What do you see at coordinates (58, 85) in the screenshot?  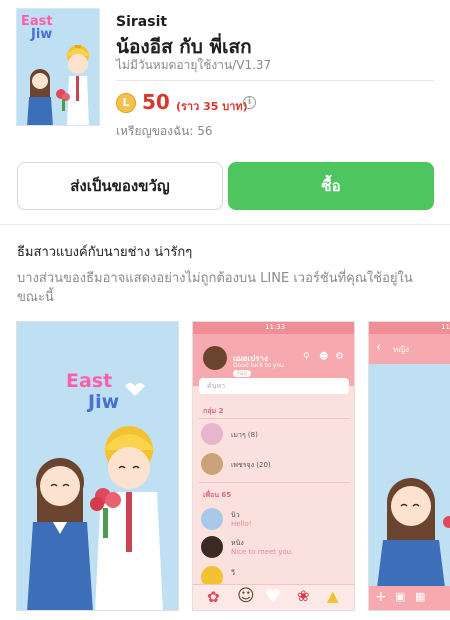 I see `thumbnail-illustration` at bounding box center [58, 85].